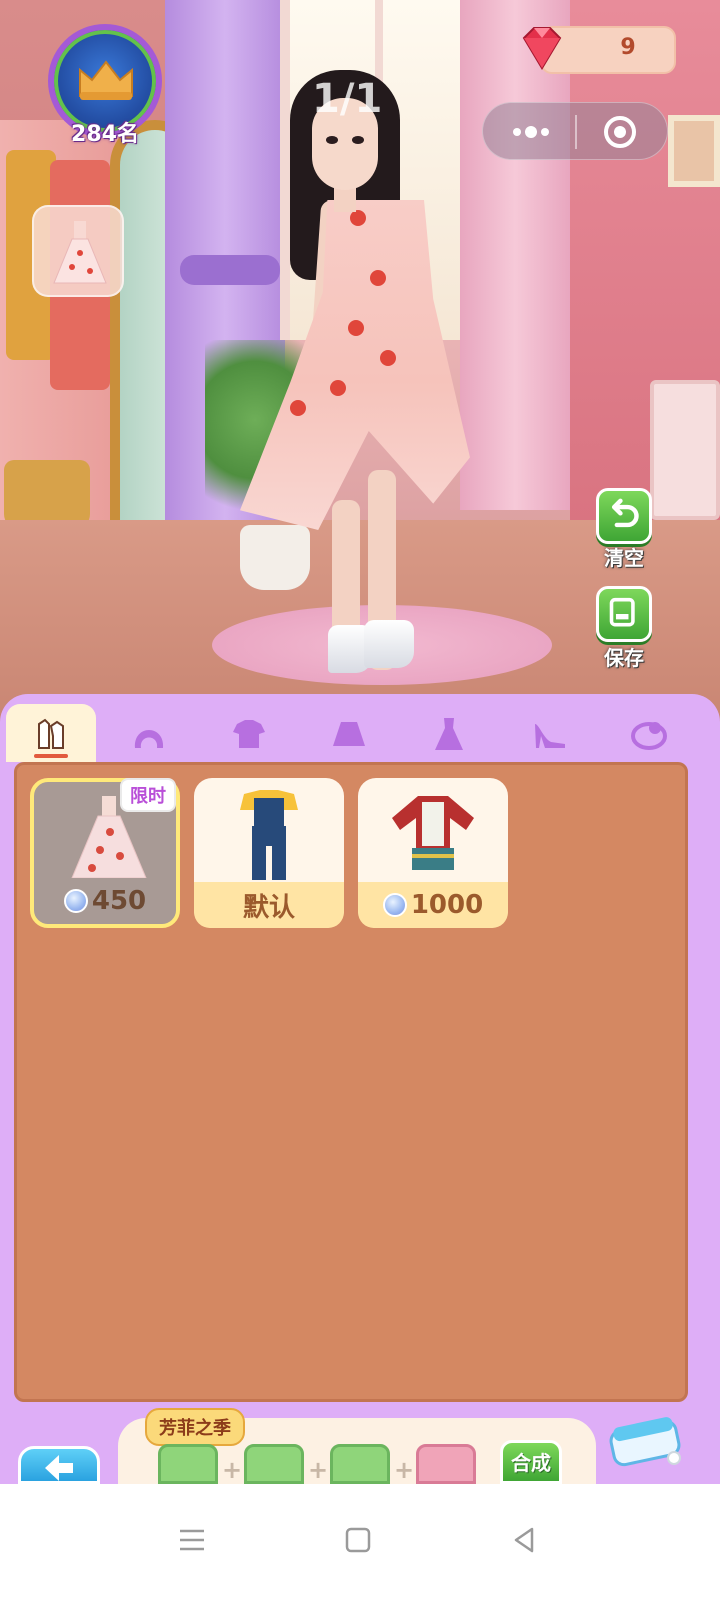 The height and width of the screenshot is (1612, 720). Describe the element at coordinates (59, 1468) in the screenshot. I see `arrow-left-icon` at that location.